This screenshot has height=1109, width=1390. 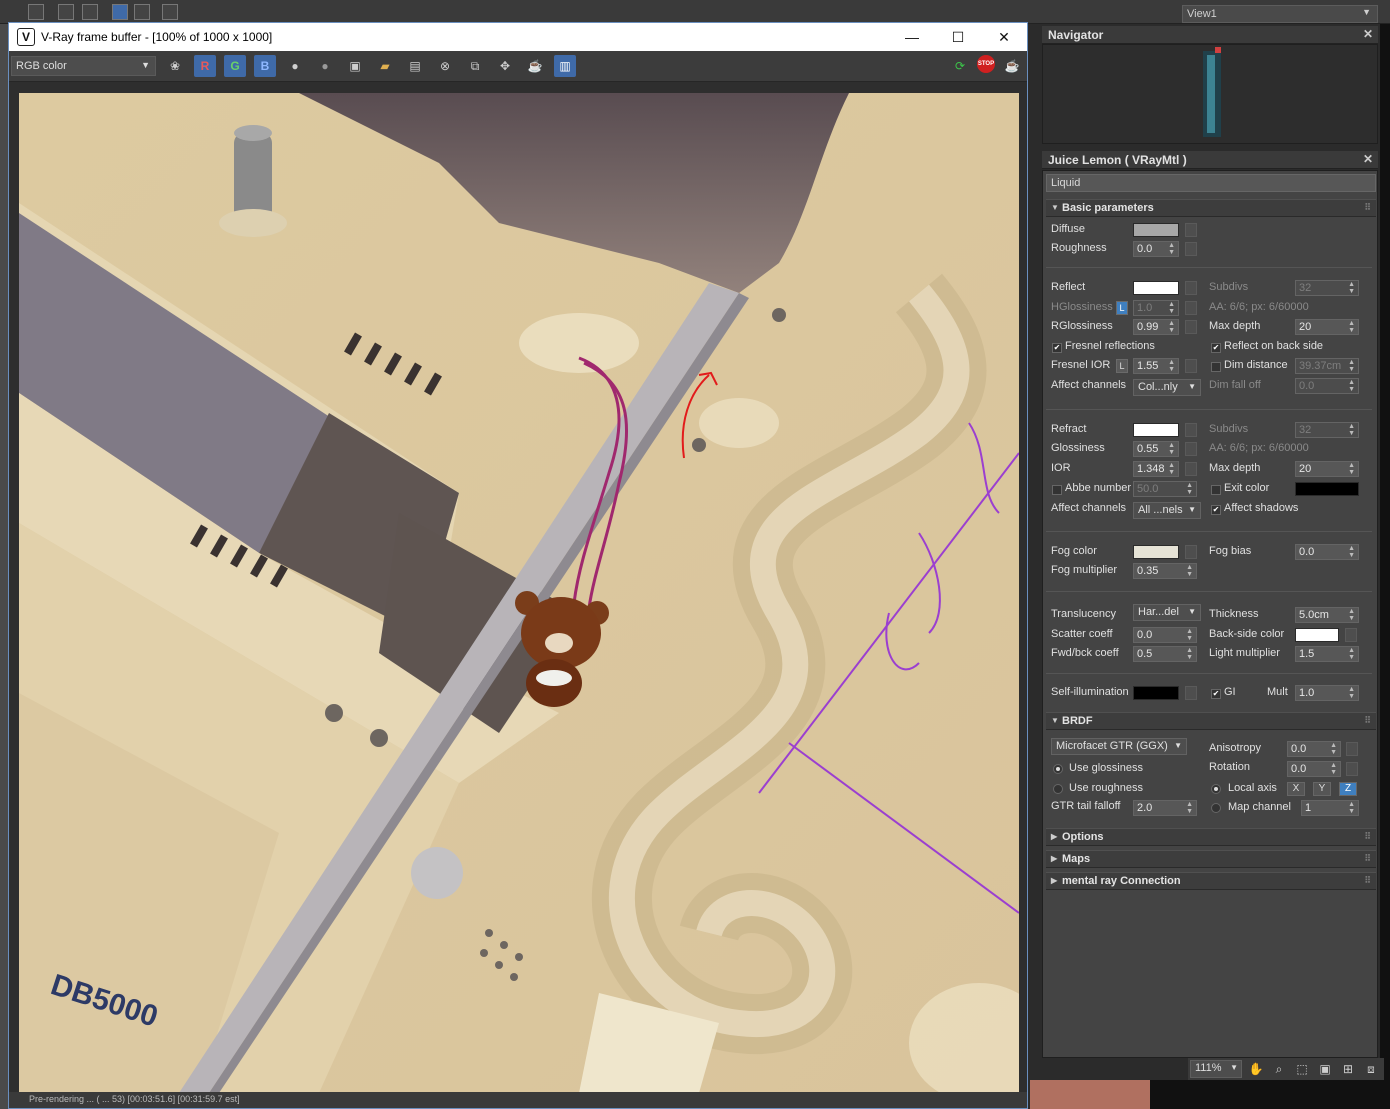 What do you see at coordinates (1156, 249) in the screenshot?
I see `roughness-spinner: 0.0 ▲ ▼` at bounding box center [1156, 249].